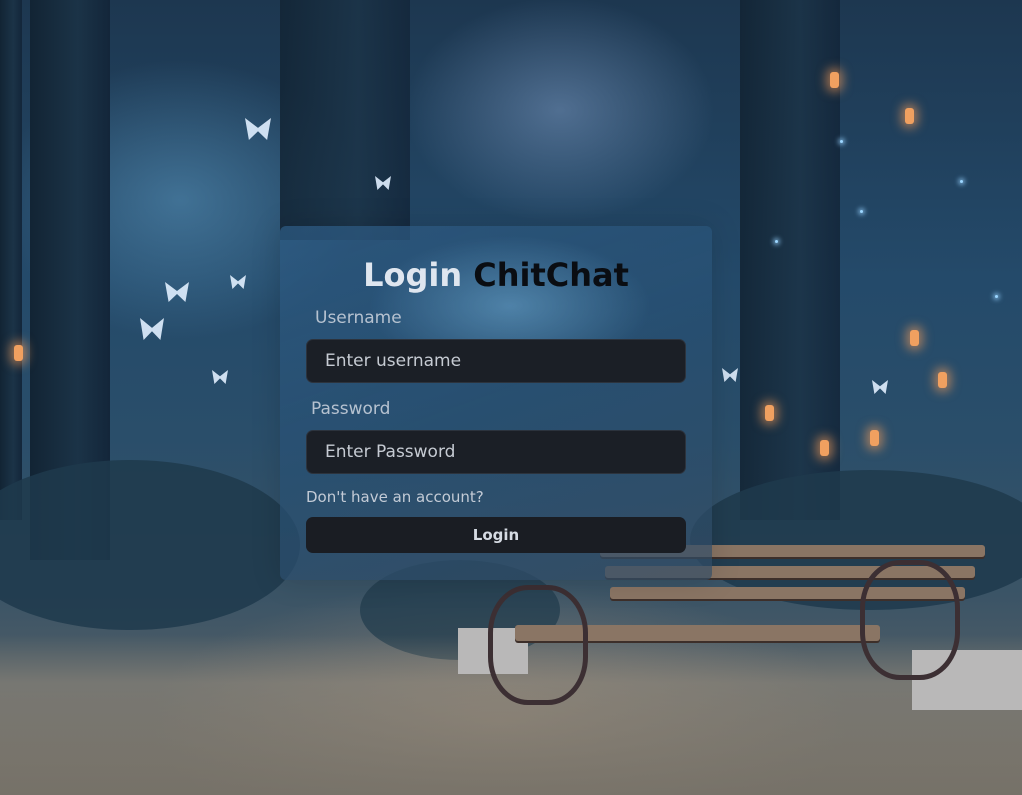  What do you see at coordinates (551, 275) in the screenshot?
I see `title-app-name: ChitChat` at bounding box center [551, 275].